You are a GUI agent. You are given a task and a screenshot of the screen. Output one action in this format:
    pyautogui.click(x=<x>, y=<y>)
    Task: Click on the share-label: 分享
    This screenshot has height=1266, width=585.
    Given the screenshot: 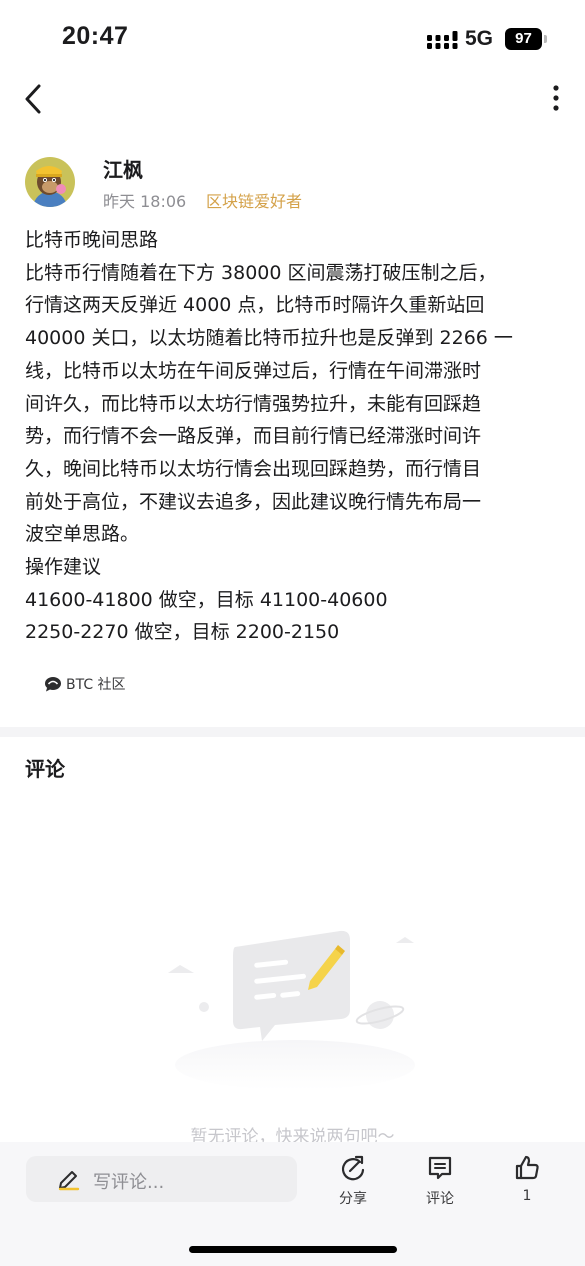 What is the action you would take?
    pyautogui.click(x=353, y=1199)
    